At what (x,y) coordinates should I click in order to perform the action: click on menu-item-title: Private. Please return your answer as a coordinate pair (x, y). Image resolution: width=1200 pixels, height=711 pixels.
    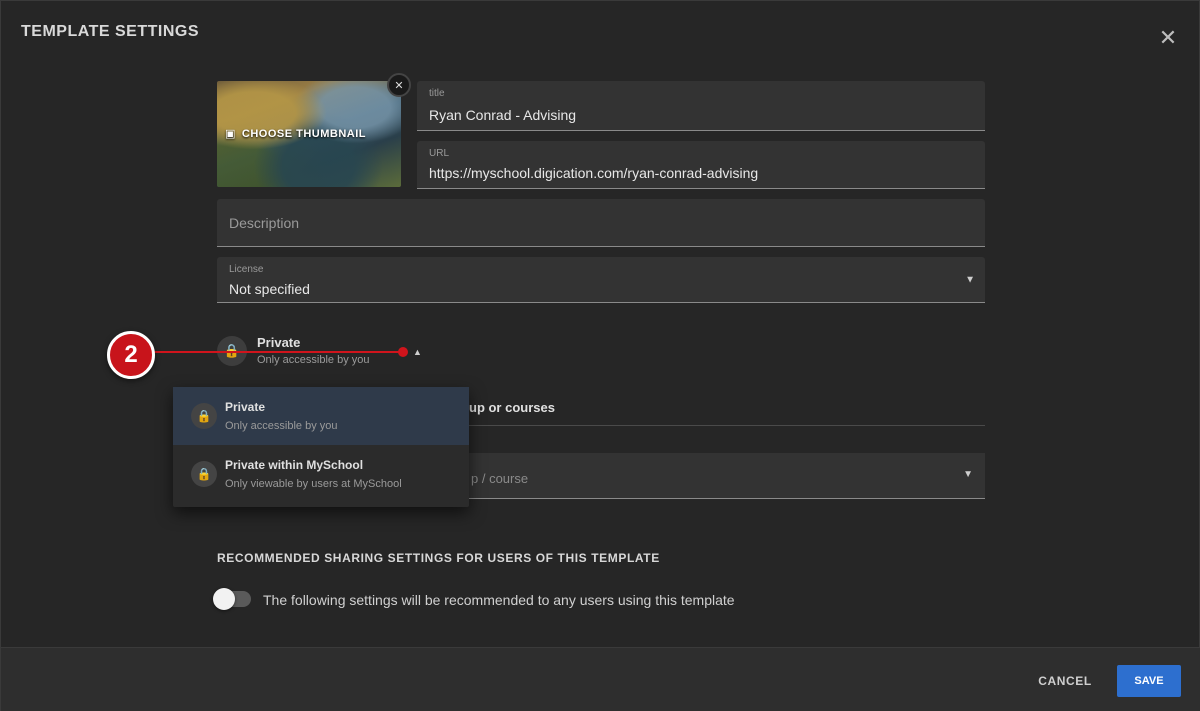
    Looking at the image, I should click on (245, 407).